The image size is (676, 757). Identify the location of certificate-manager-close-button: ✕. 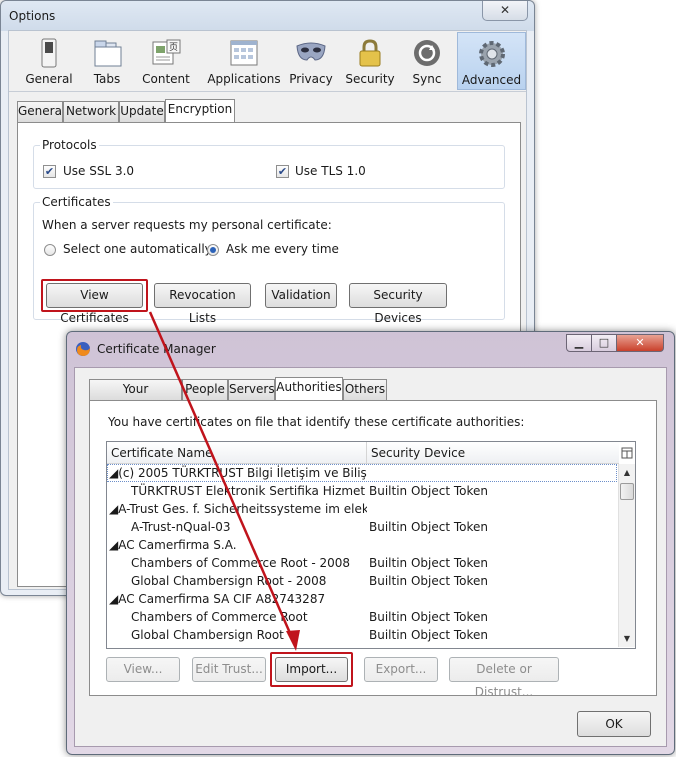
(640, 343).